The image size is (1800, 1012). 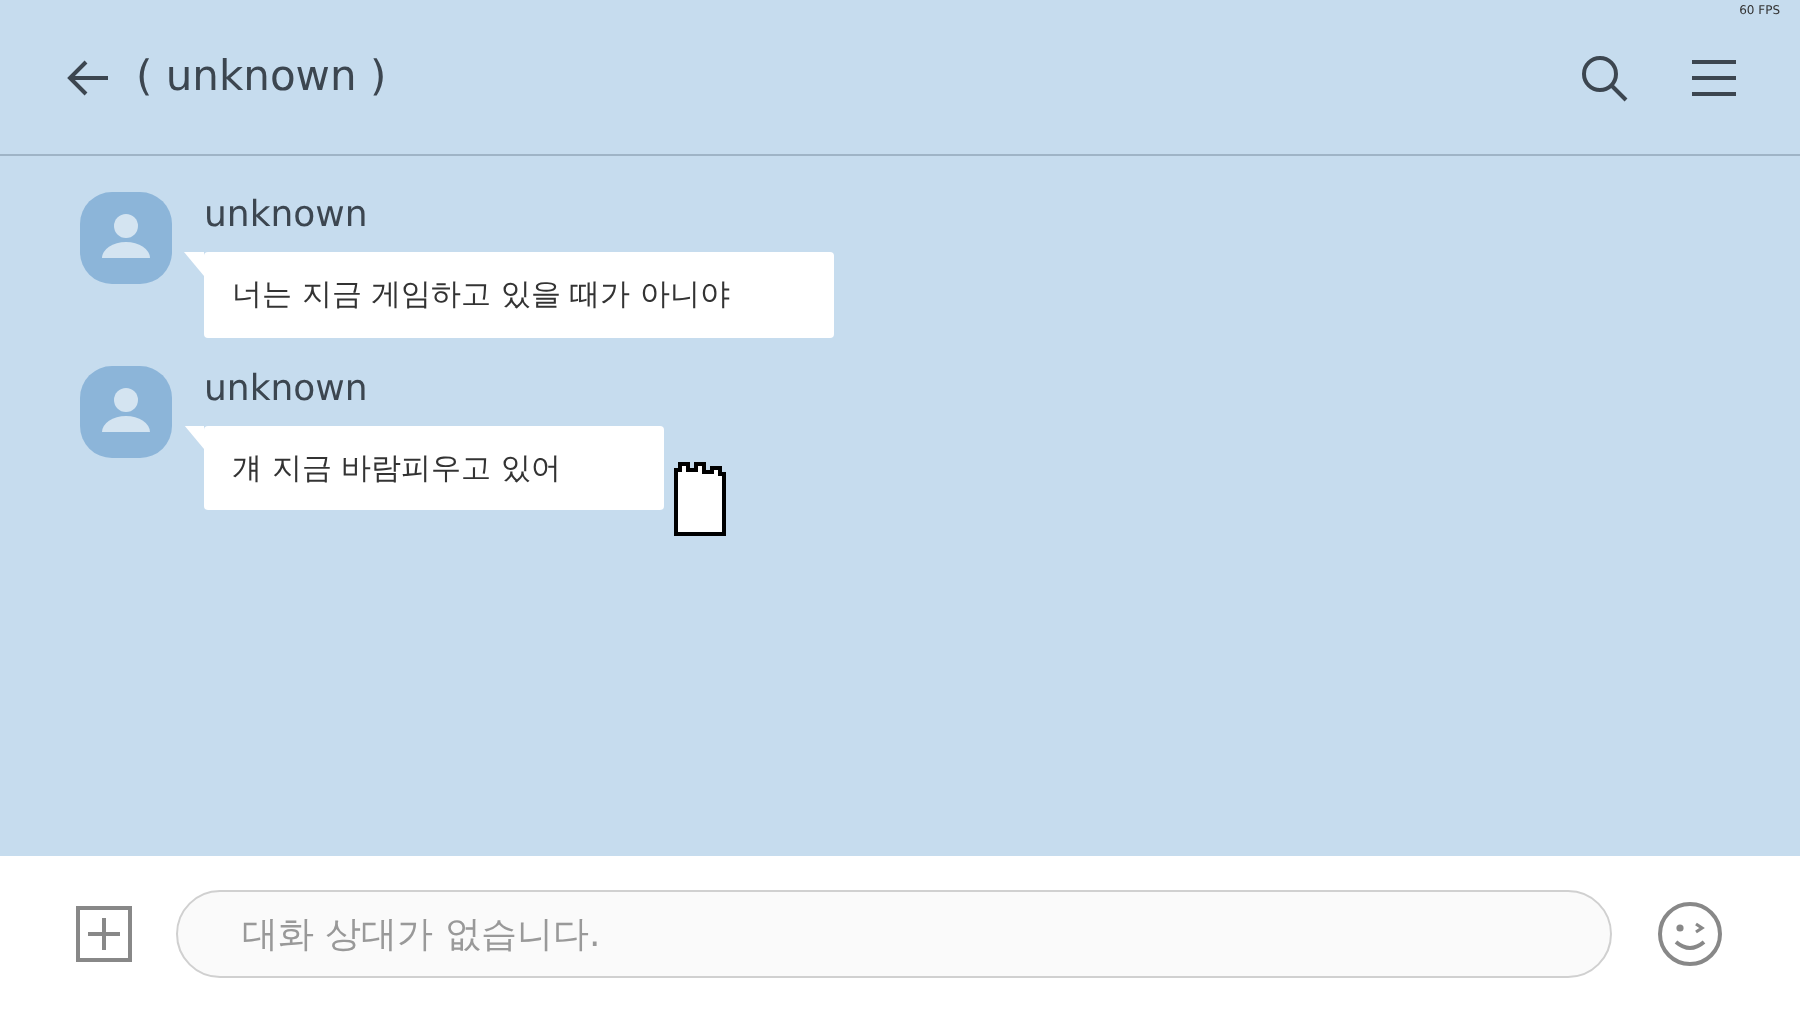 I want to click on add-icon, so click(x=104, y=934).